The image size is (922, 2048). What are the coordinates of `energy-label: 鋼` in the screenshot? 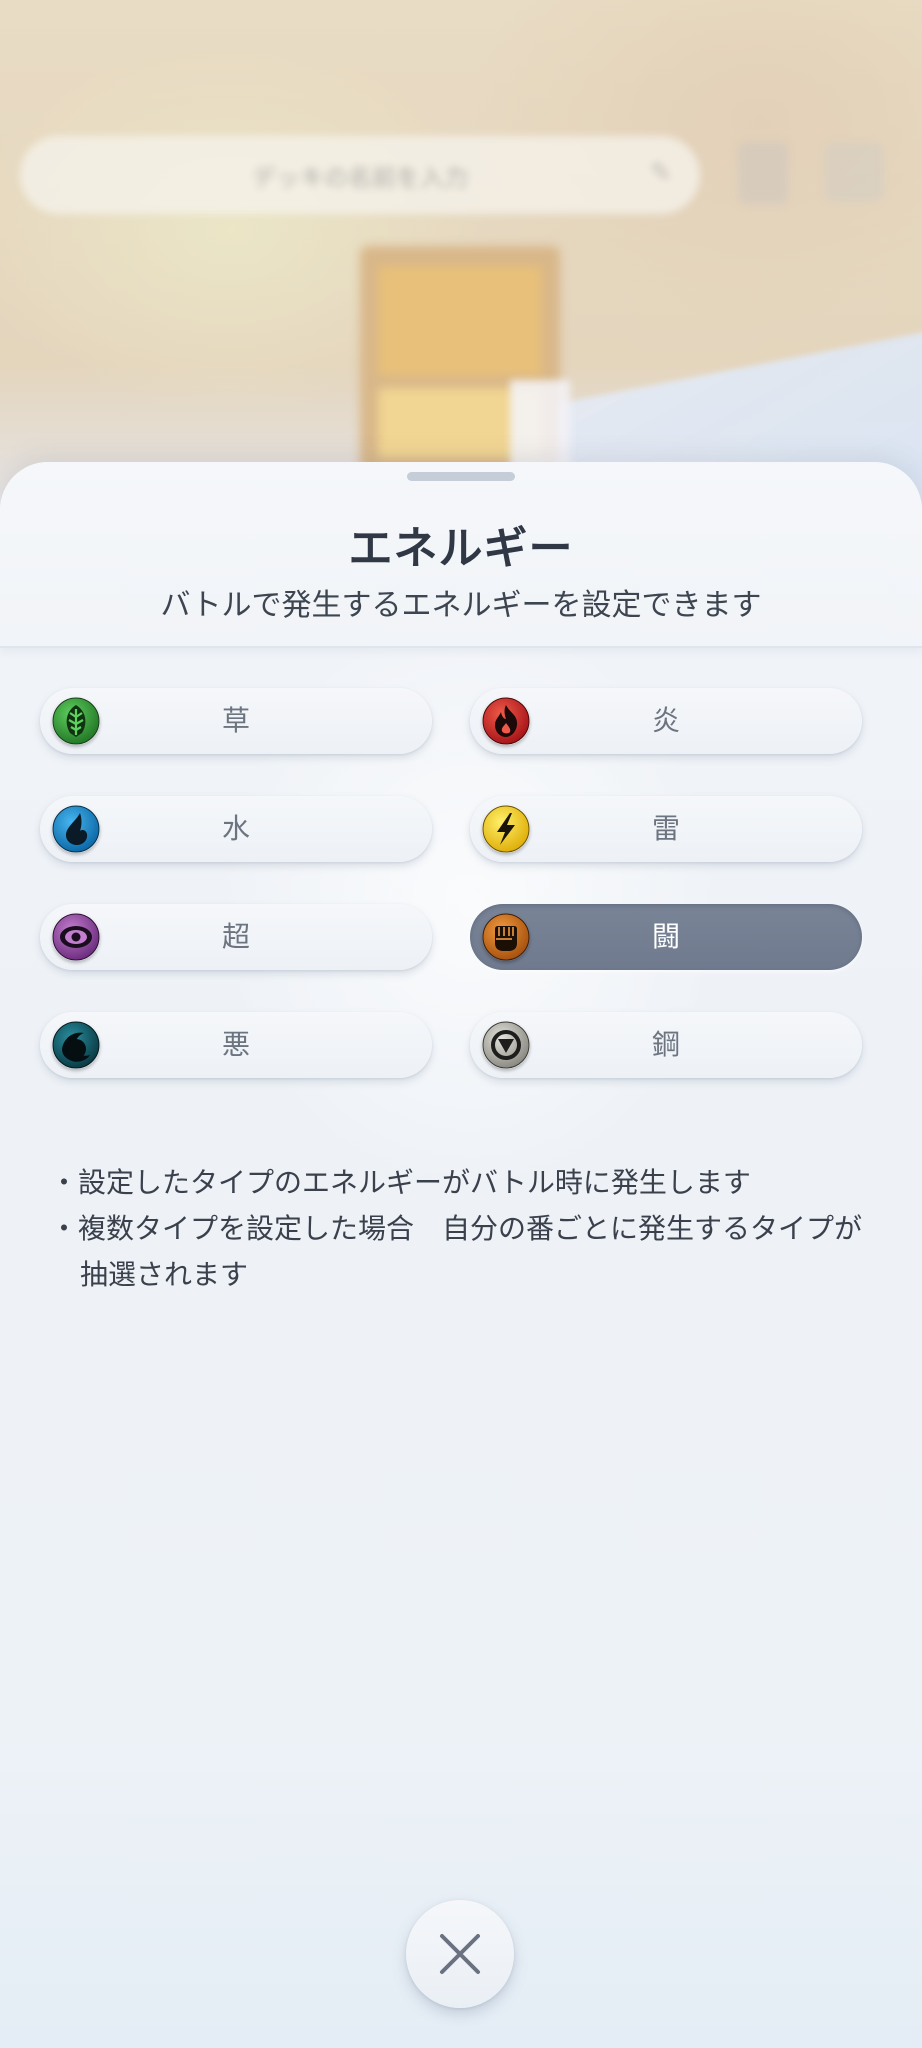 It's located at (665, 1044).